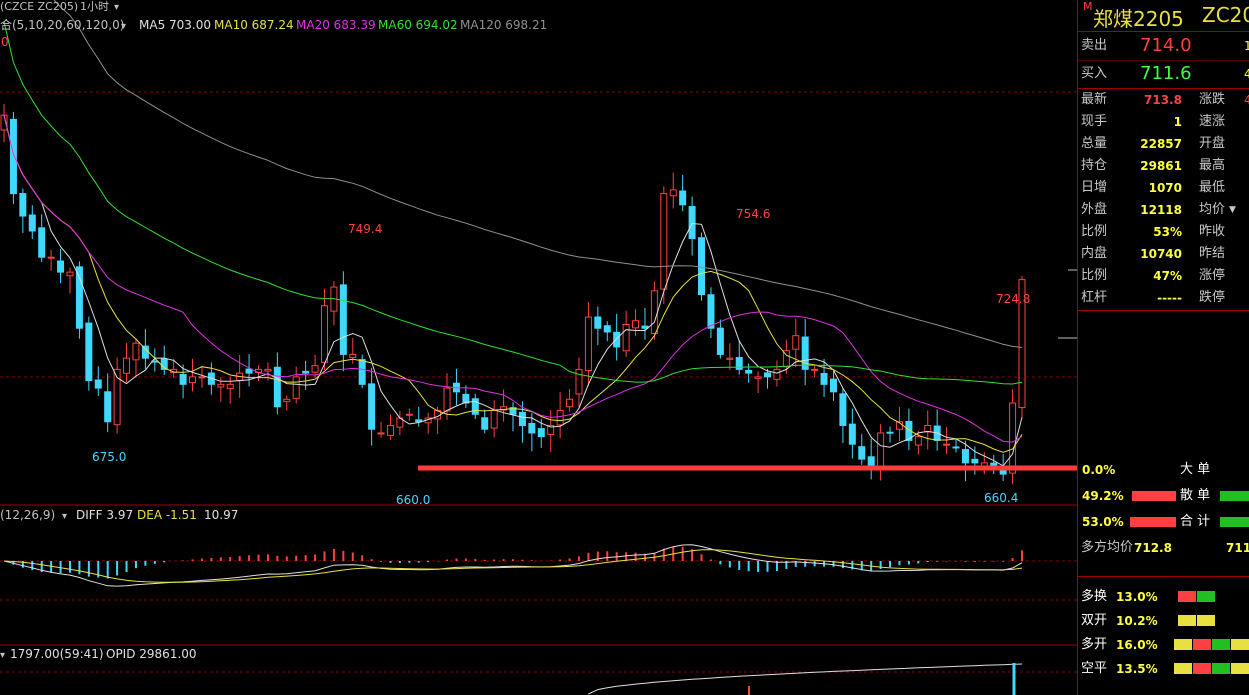 The width and height of the screenshot is (1249, 695). What do you see at coordinates (151, 654) in the screenshot?
I see `opid-legend: OPID 29861.00` at bounding box center [151, 654].